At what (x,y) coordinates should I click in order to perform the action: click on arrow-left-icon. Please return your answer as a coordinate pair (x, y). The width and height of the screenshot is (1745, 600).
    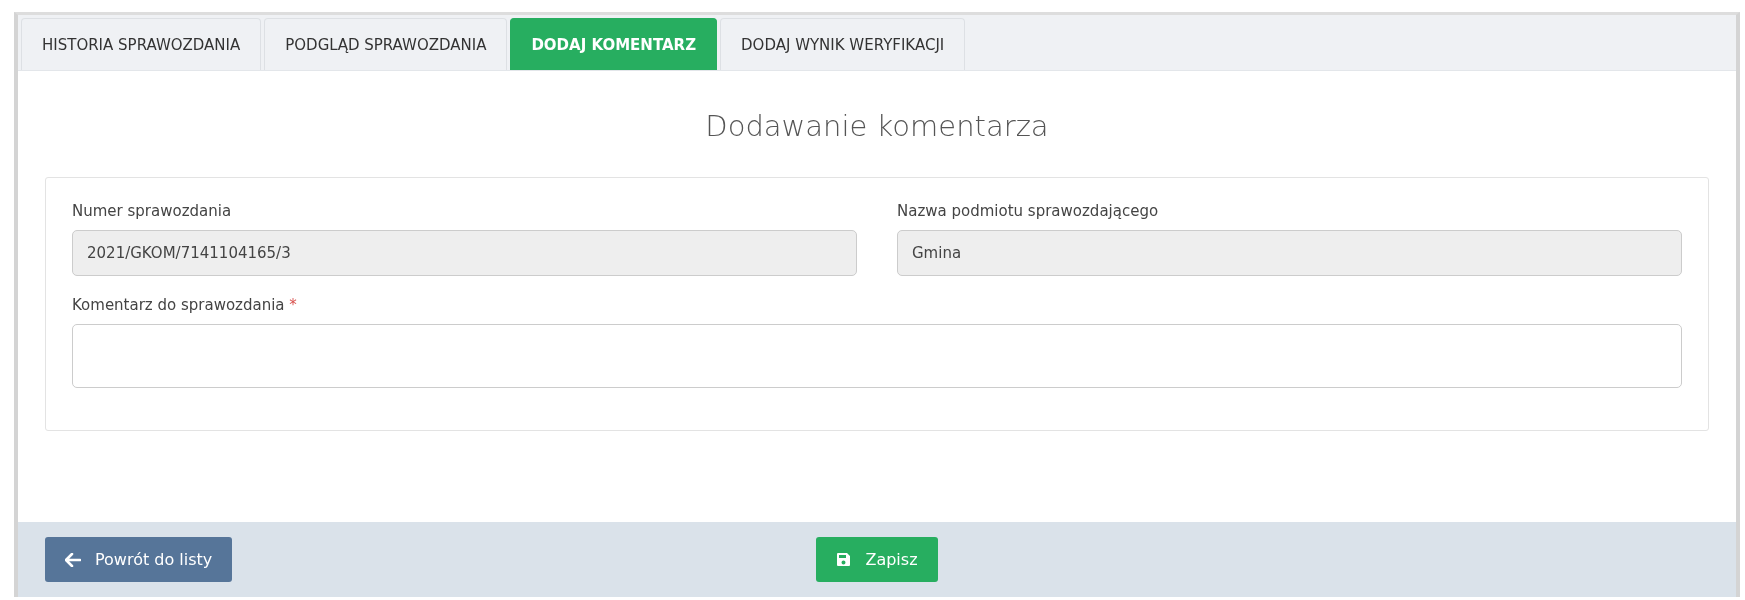
    Looking at the image, I should click on (73, 559).